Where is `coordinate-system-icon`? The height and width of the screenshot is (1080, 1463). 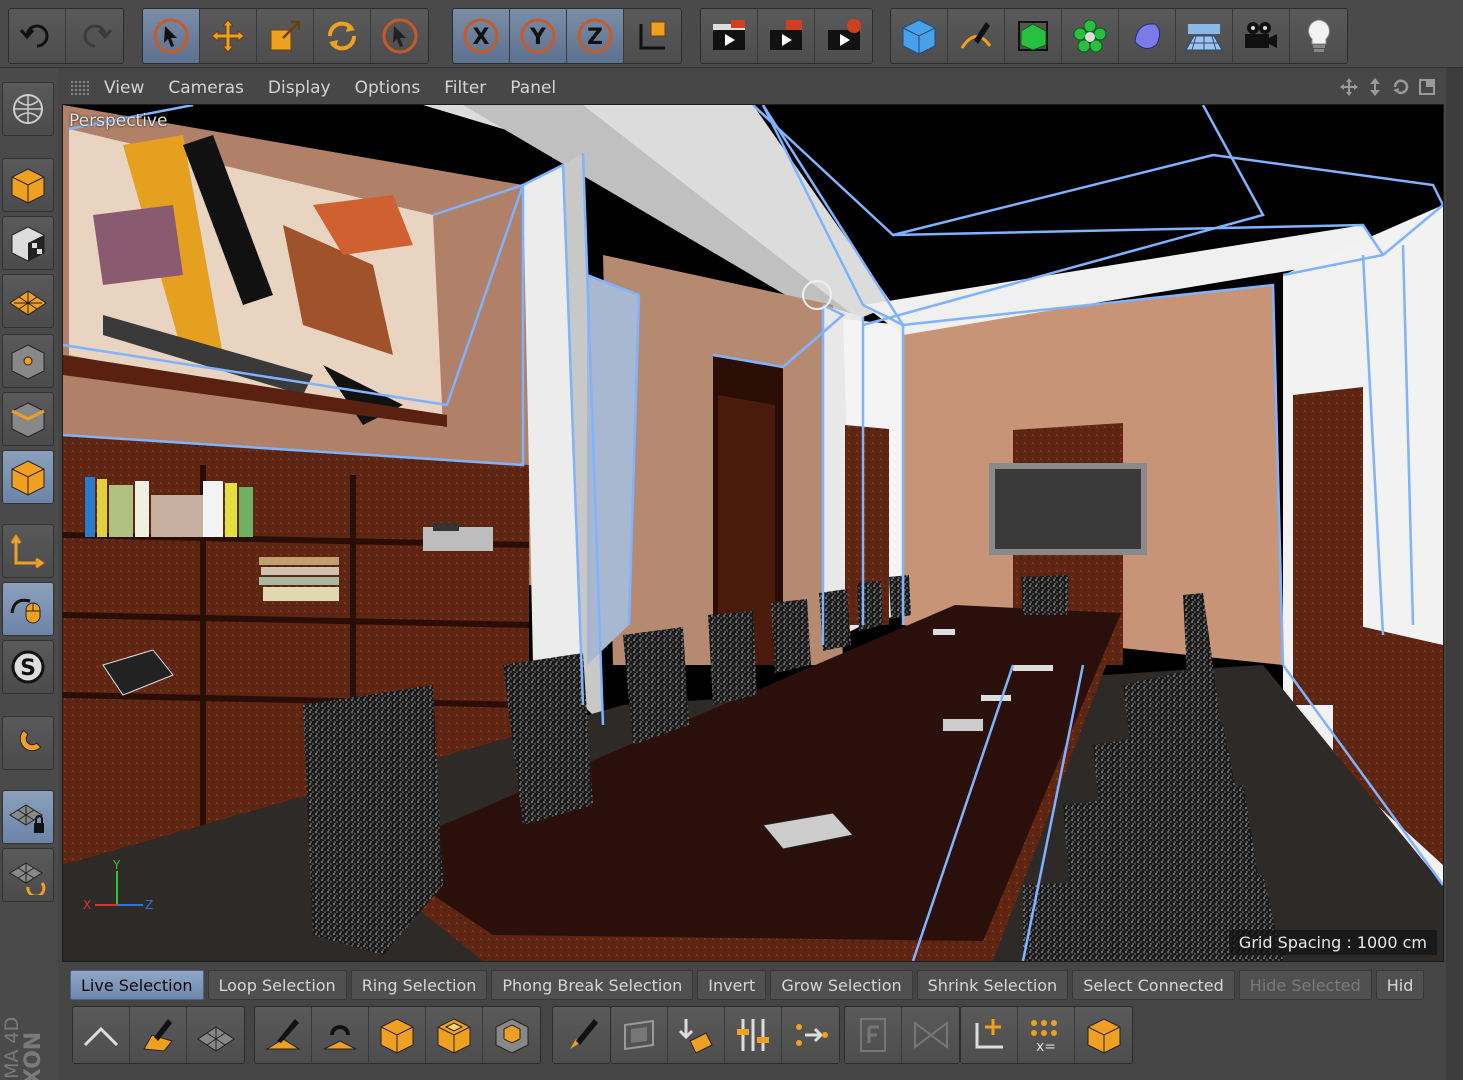 coordinate-system-icon is located at coordinates (652, 36).